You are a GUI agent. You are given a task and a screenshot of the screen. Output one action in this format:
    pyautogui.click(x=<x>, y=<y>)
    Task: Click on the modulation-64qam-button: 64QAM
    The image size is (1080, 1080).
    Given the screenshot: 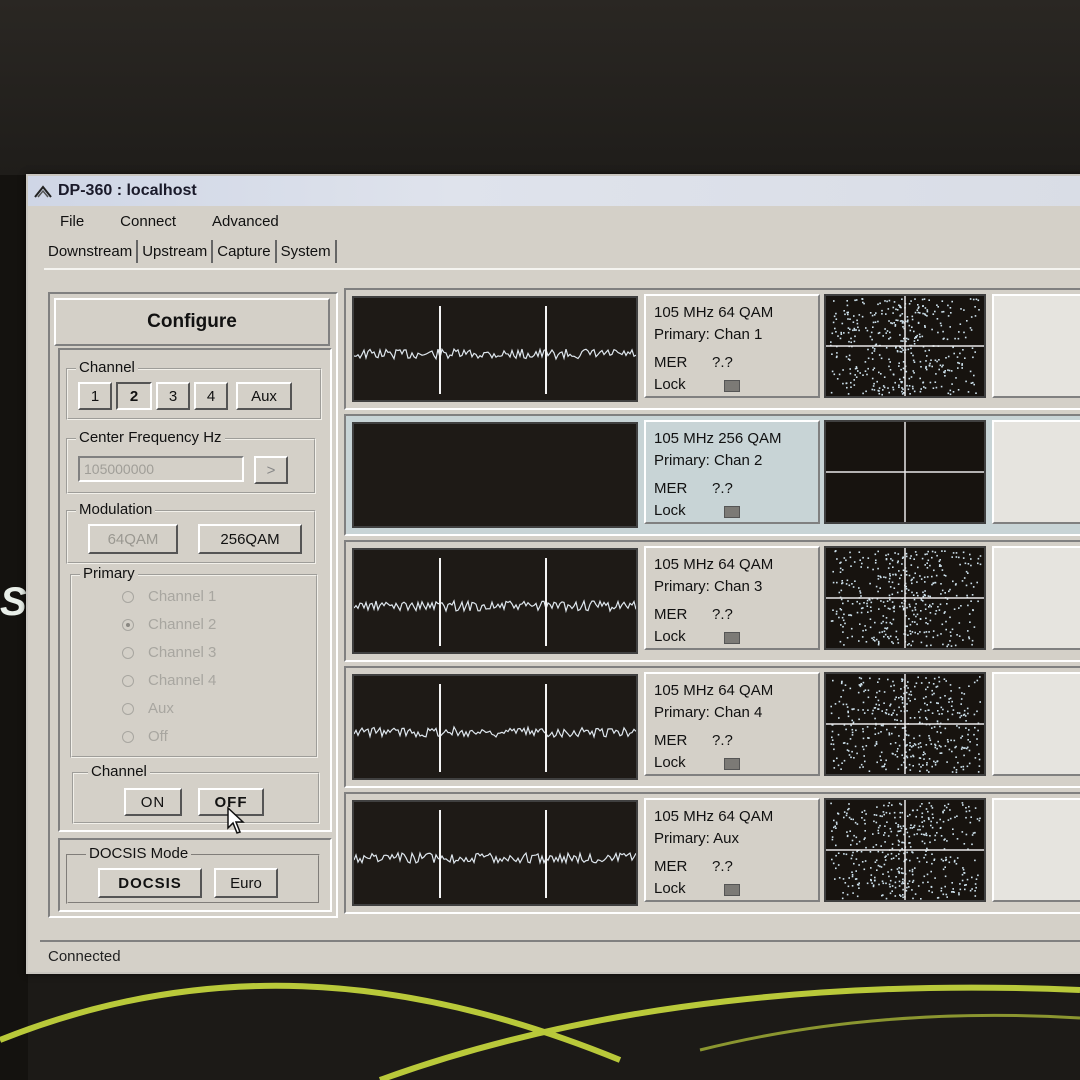 What is the action you would take?
    pyautogui.click(x=133, y=539)
    